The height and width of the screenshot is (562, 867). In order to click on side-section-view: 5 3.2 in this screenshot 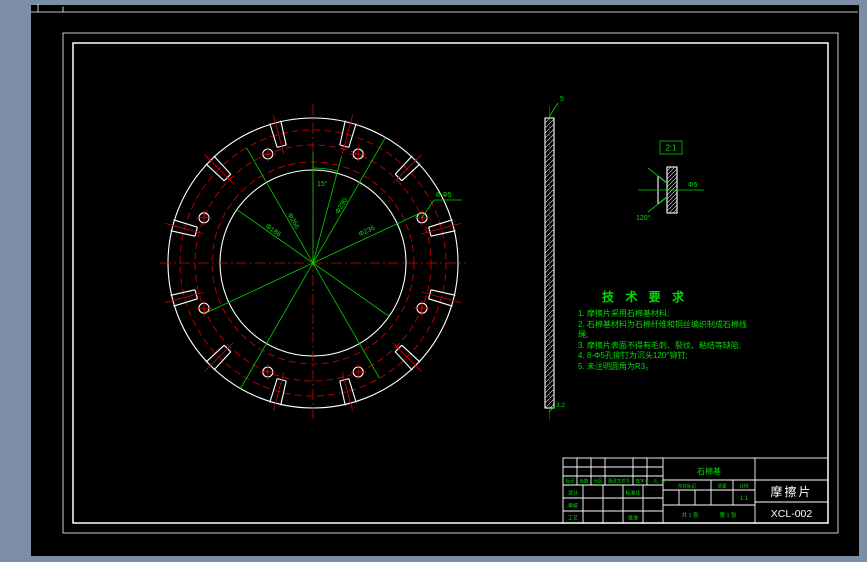, I will do `click(554, 258)`.